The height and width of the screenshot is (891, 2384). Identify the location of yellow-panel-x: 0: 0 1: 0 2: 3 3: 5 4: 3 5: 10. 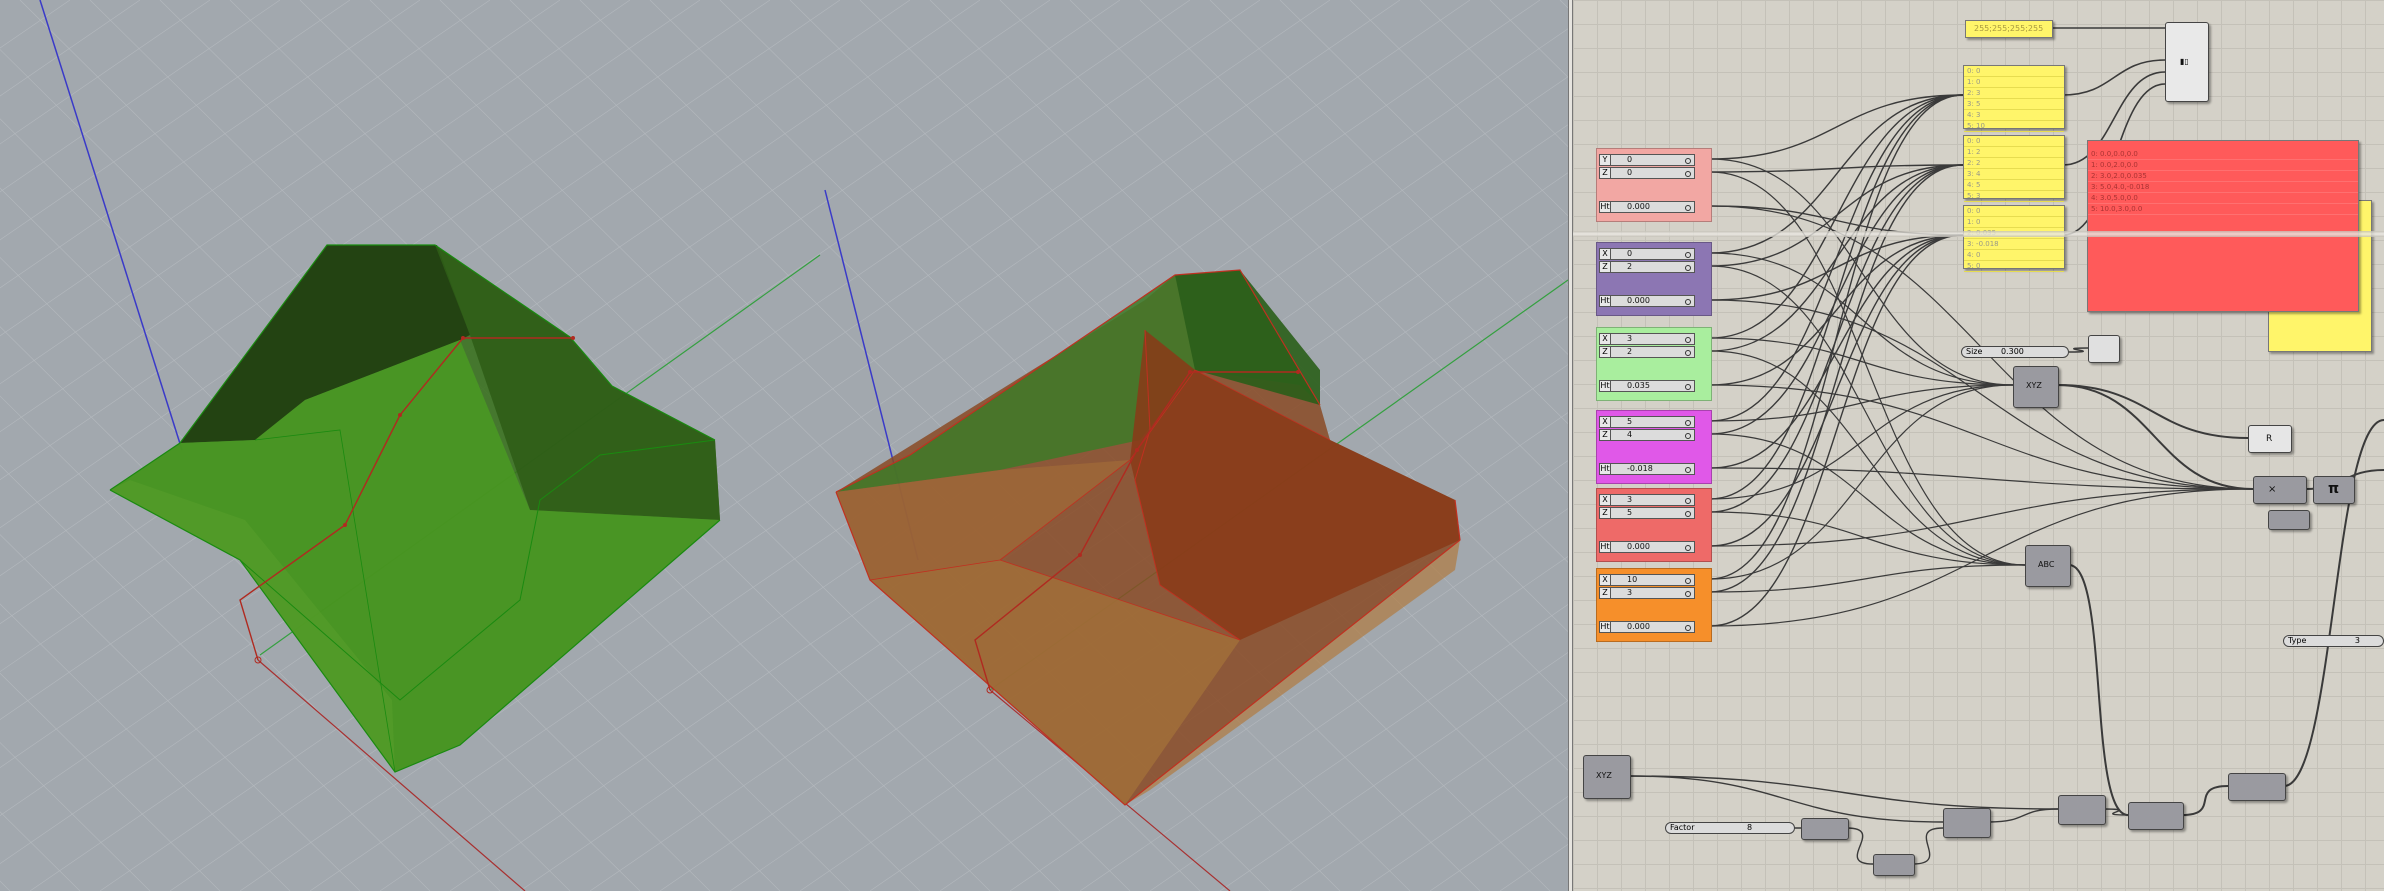
(2014, 98).